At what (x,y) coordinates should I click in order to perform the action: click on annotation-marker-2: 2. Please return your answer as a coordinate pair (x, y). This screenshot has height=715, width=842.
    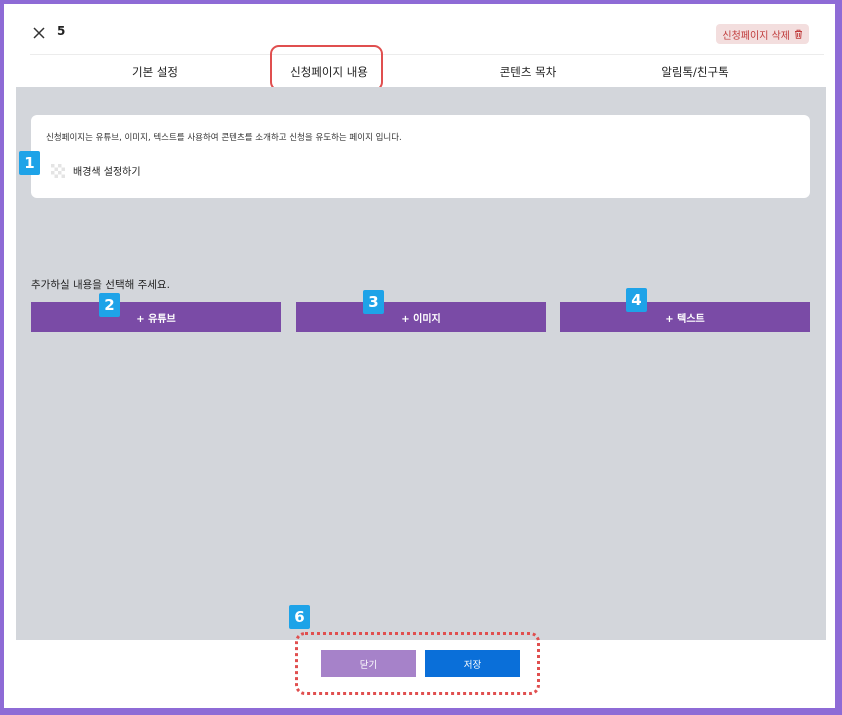
    Looking at the image, I should click on (109, 305).